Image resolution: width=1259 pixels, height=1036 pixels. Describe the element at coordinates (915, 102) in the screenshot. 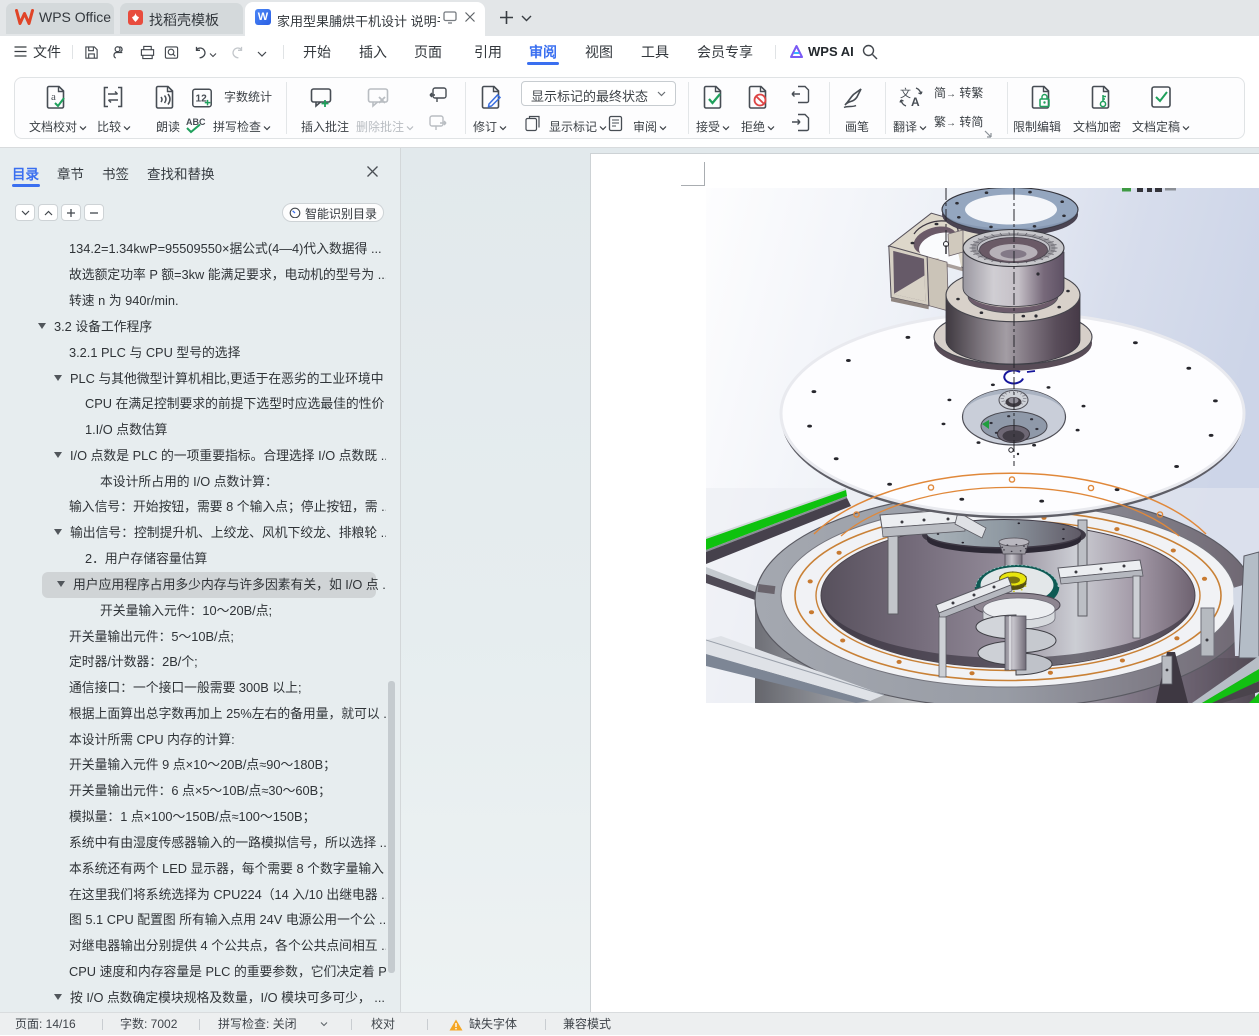

I see `svg-text: A` at that location.